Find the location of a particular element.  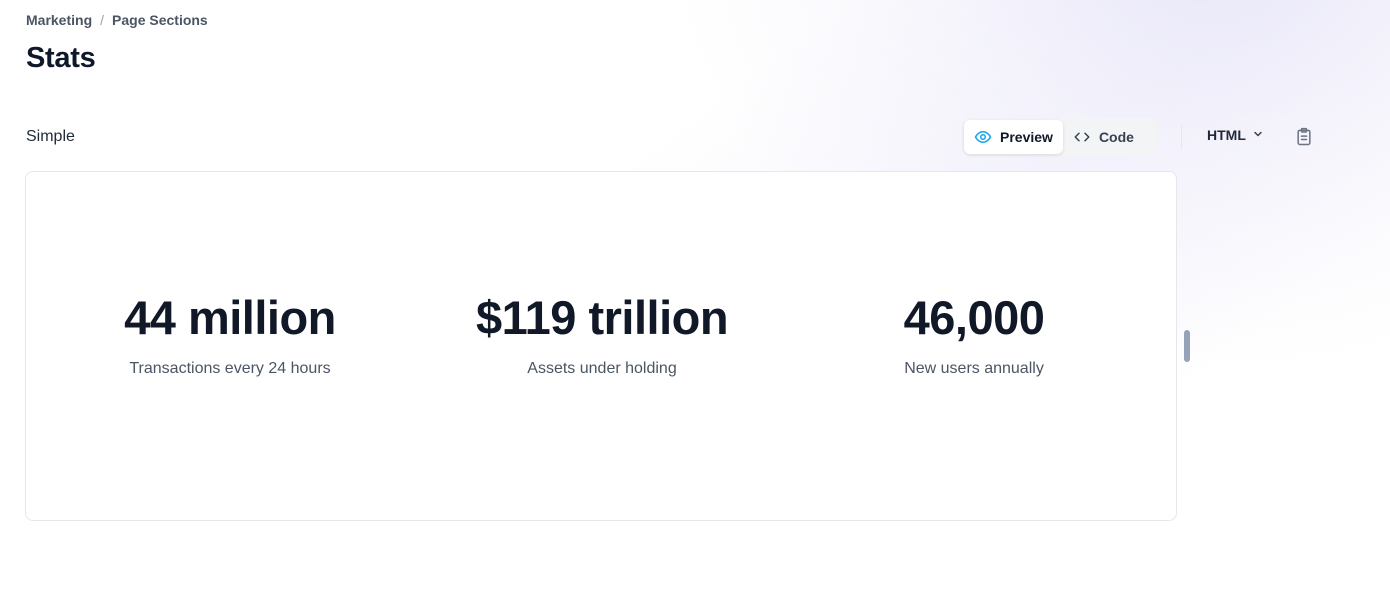

code-button: Code is located at coordinates (1103, 137).